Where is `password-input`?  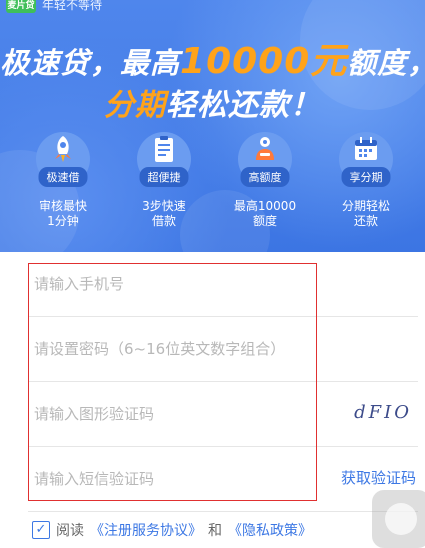
password-input is located at coordinates (176, 349).